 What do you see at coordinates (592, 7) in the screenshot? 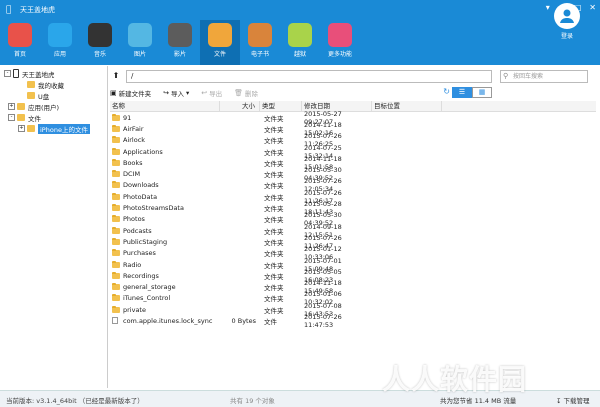
I see `close-button: ✕` at bounding box center [592, 7].